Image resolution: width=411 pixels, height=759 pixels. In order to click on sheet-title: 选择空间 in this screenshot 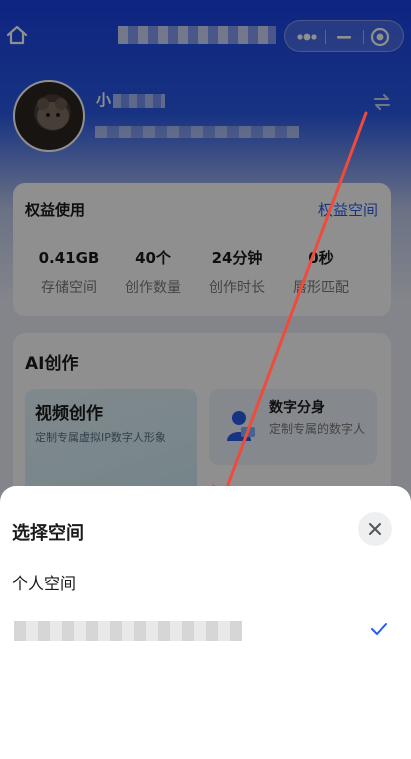, I will do `click(48, 533)`.